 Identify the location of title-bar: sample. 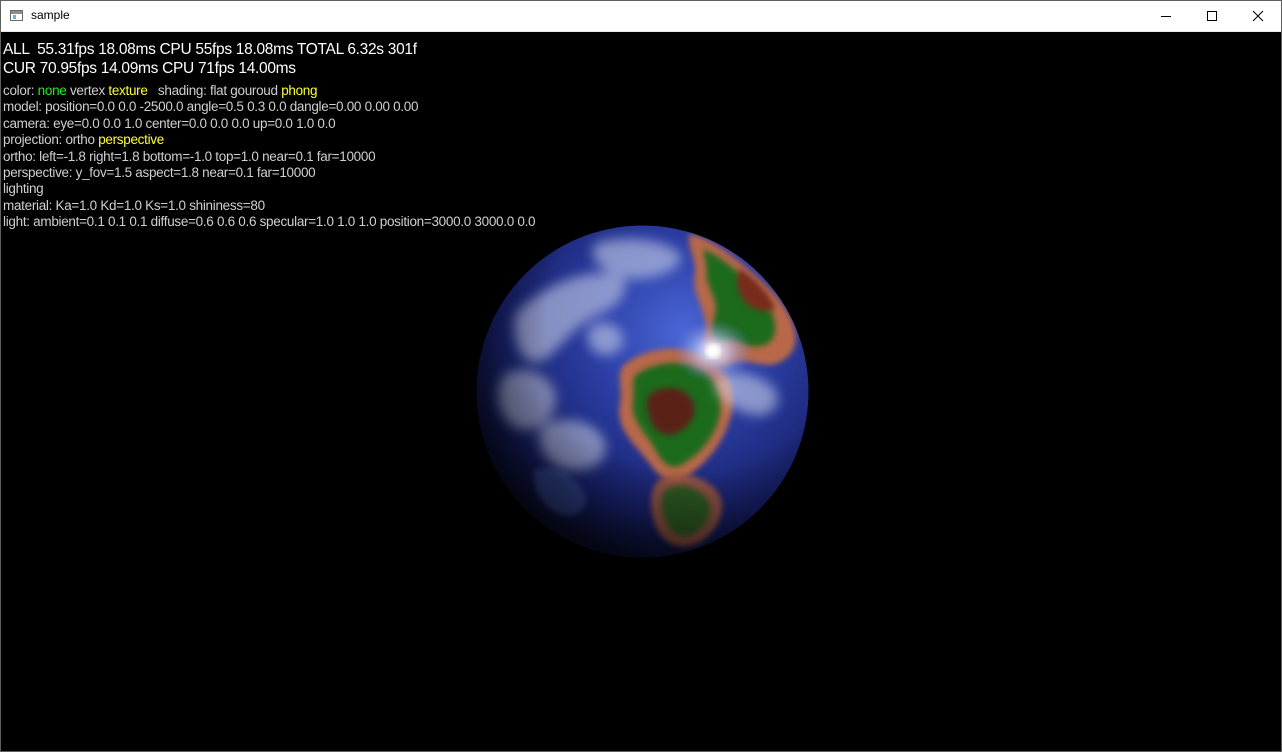
(641, 16).